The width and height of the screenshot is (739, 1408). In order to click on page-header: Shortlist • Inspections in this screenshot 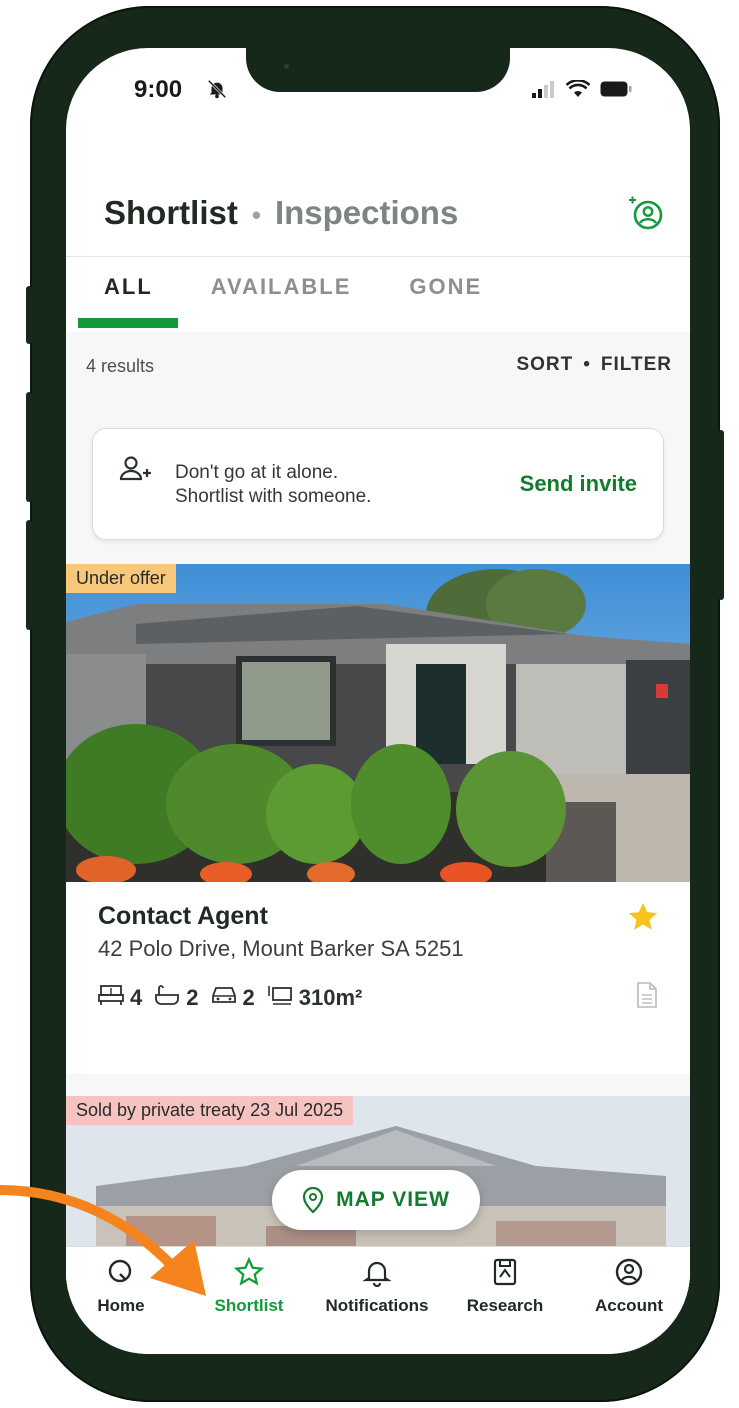, I will do `click(281, 213)`.